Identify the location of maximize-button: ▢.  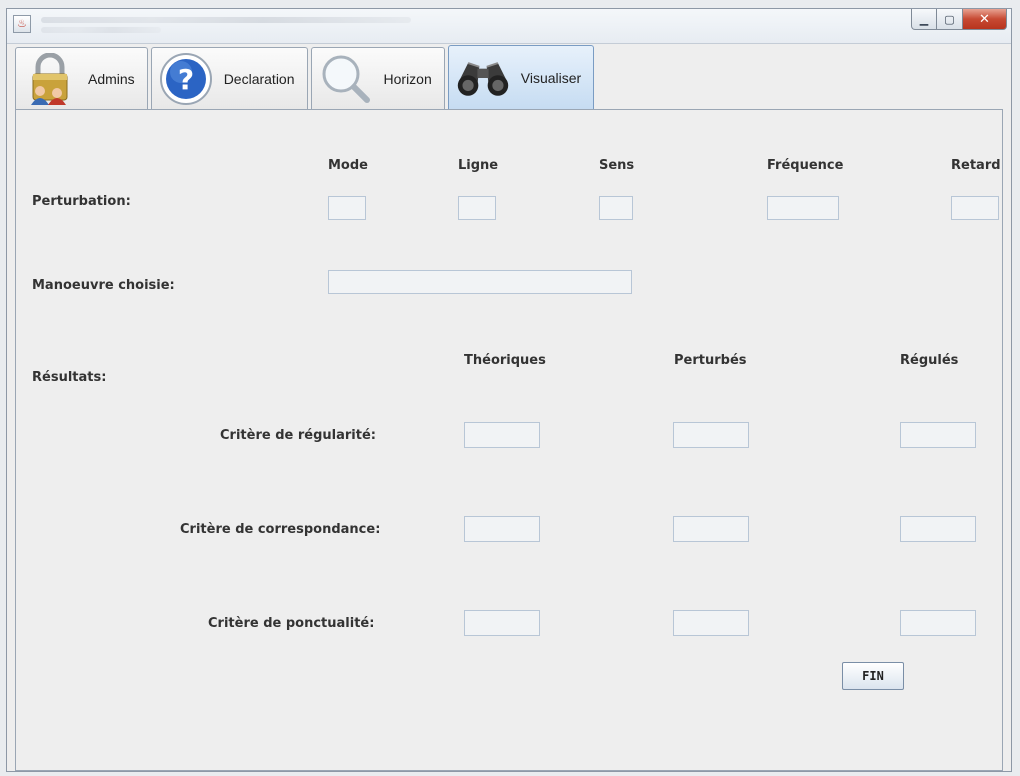
(950, 19).